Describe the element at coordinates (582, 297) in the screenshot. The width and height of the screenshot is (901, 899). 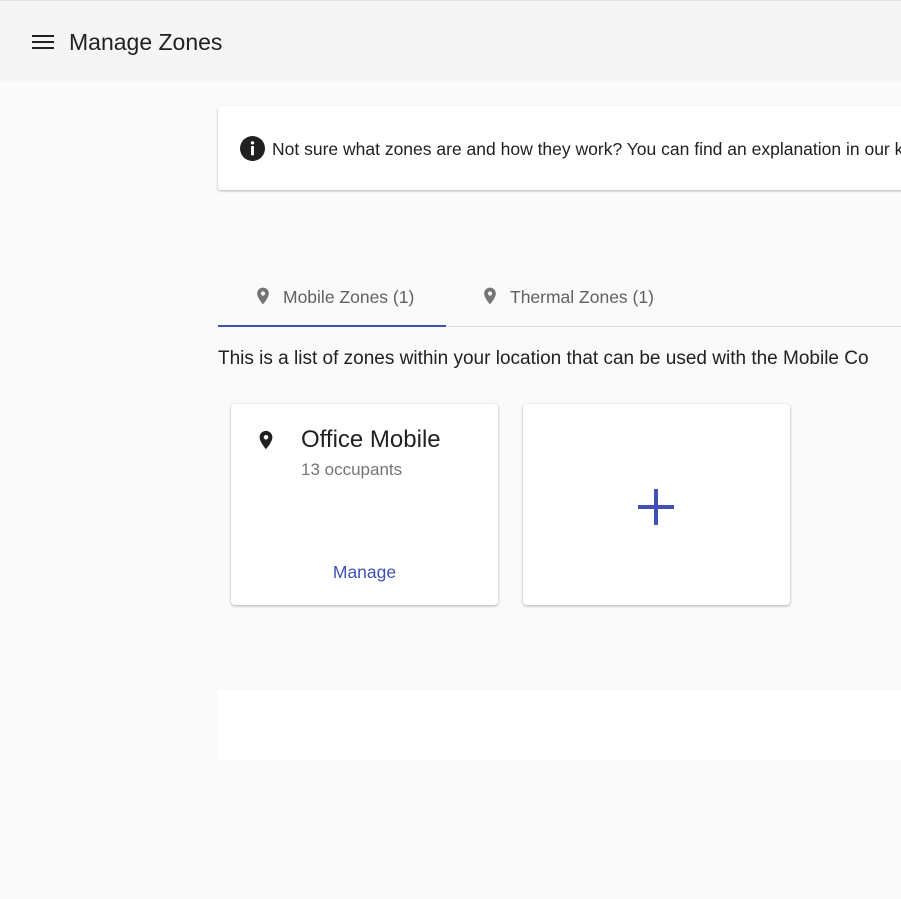
I see `tab-label: Thermal Zones (1)` at that location.